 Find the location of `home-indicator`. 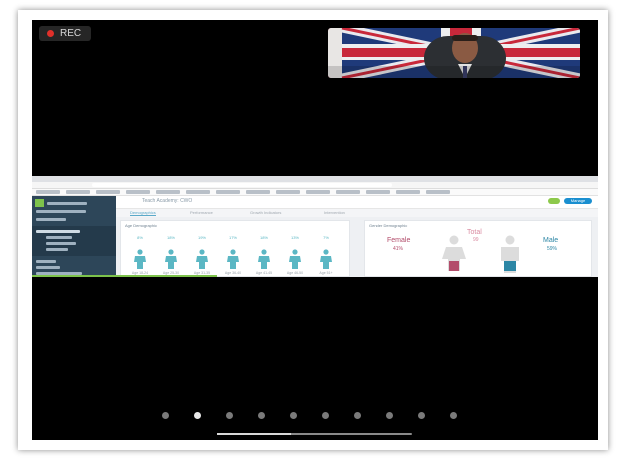

home-indicator is located at coordinates (314, 434).